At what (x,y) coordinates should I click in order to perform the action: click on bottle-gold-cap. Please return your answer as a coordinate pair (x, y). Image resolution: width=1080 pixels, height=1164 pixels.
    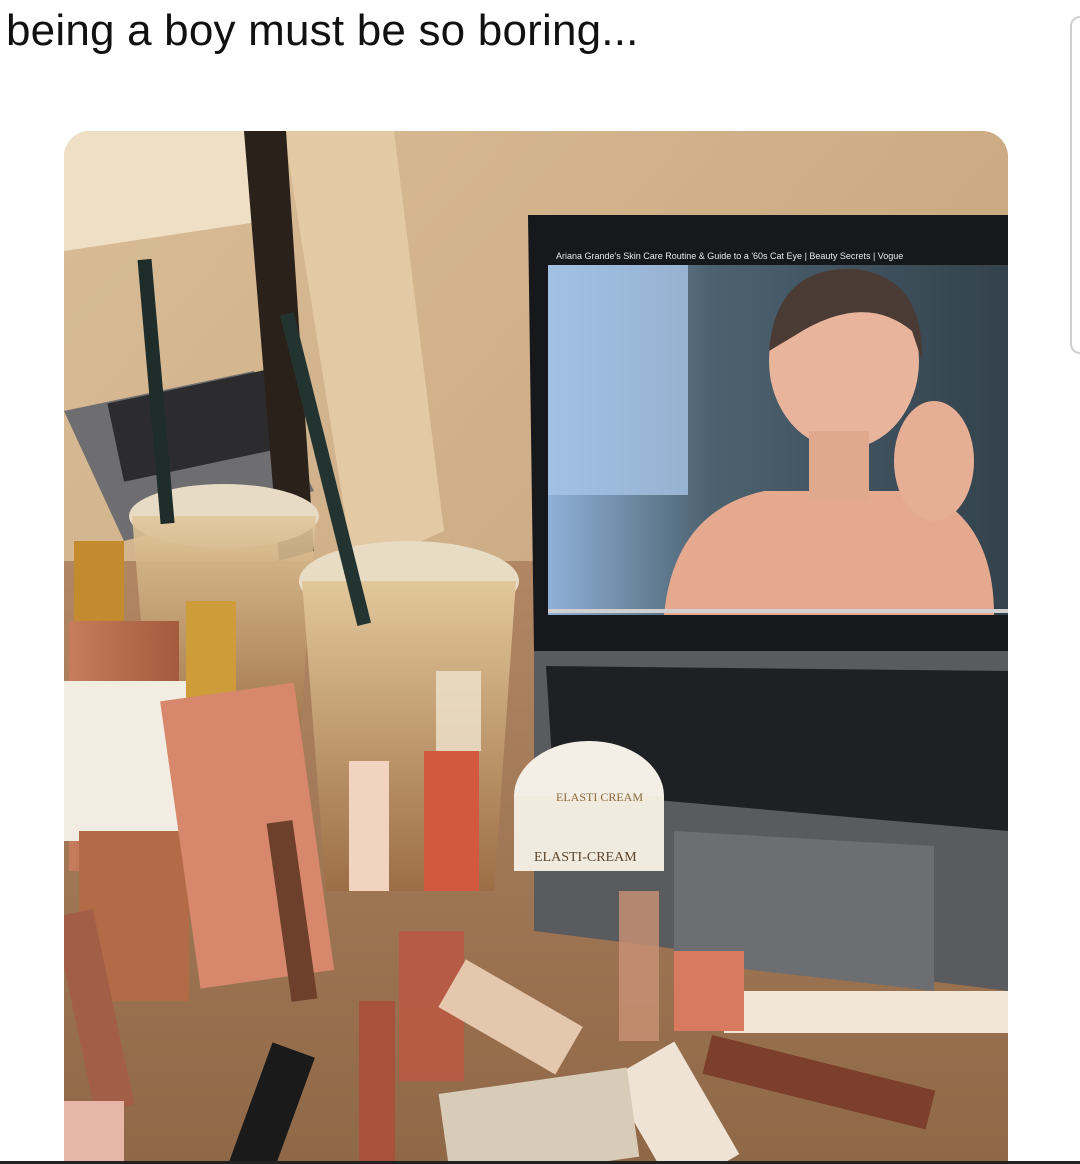
    Looking at the image, I should click on (99, 586).